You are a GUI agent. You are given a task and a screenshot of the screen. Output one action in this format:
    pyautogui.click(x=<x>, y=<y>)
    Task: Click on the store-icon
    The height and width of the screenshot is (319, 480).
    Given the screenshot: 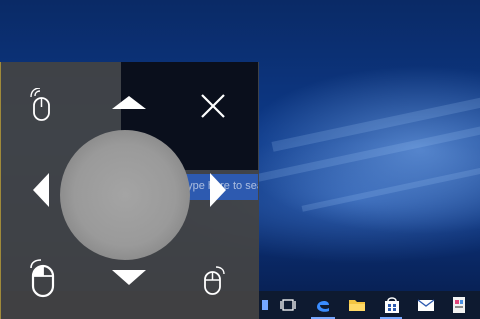 What is the action you would take?
    pyautogui.click(x=392, y=305)
    